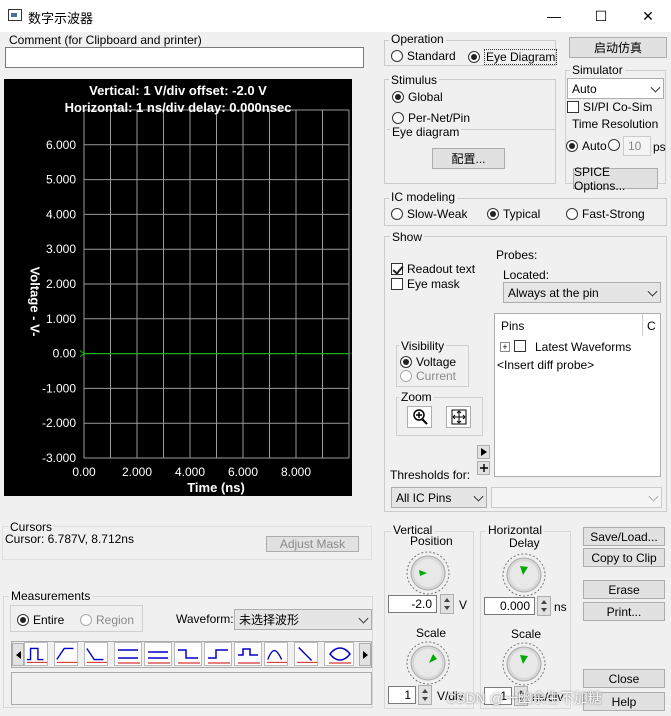  What do you see at coordinates (513, 214) in the screenshot?
I see `ic-typical-radio: Typical` at bounding box center [513, 214].